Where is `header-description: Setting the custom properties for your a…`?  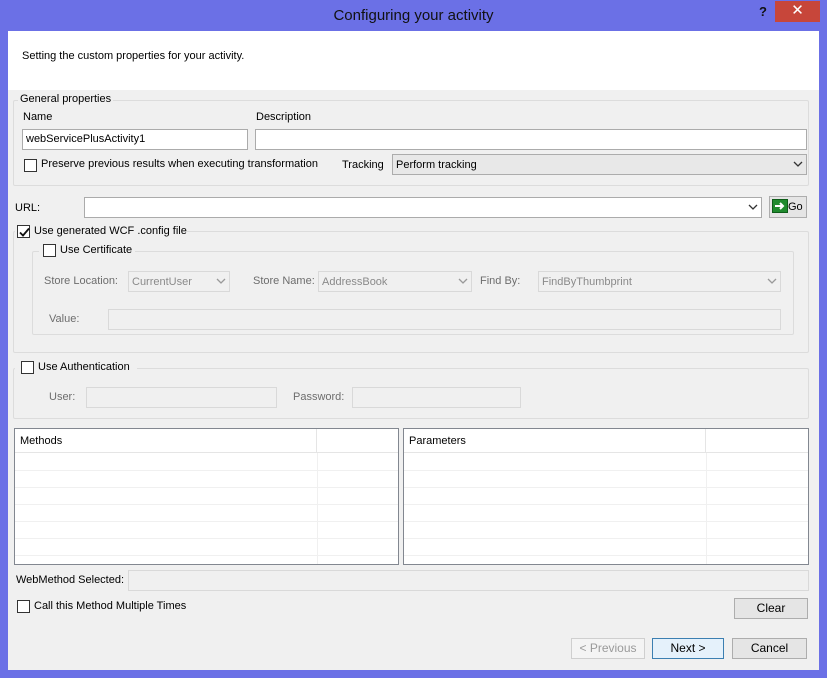
header-description: Setting the custom properties for your a… is located at coordinates (133, 56).